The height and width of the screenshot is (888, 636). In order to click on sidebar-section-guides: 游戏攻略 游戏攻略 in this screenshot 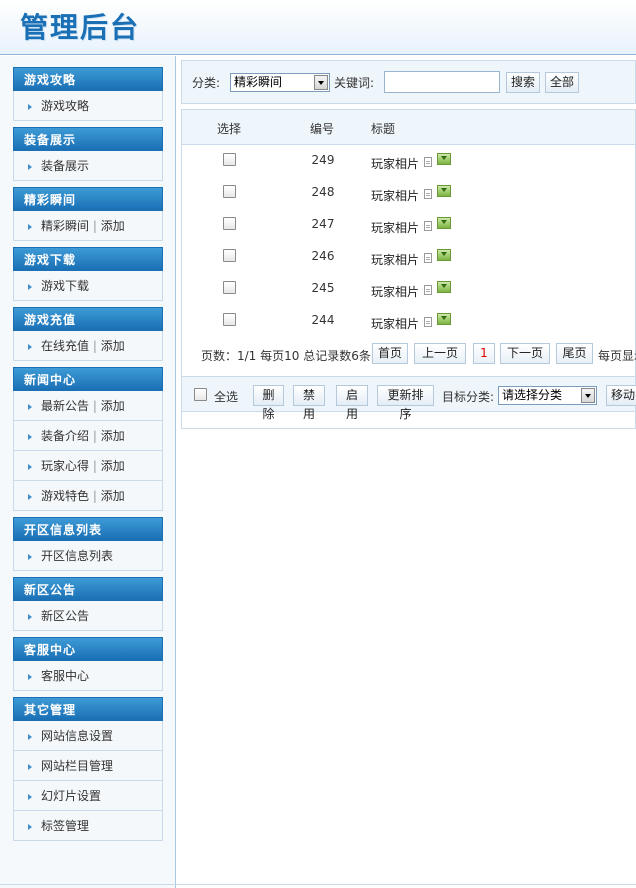, I will do `click(88, 94)`.